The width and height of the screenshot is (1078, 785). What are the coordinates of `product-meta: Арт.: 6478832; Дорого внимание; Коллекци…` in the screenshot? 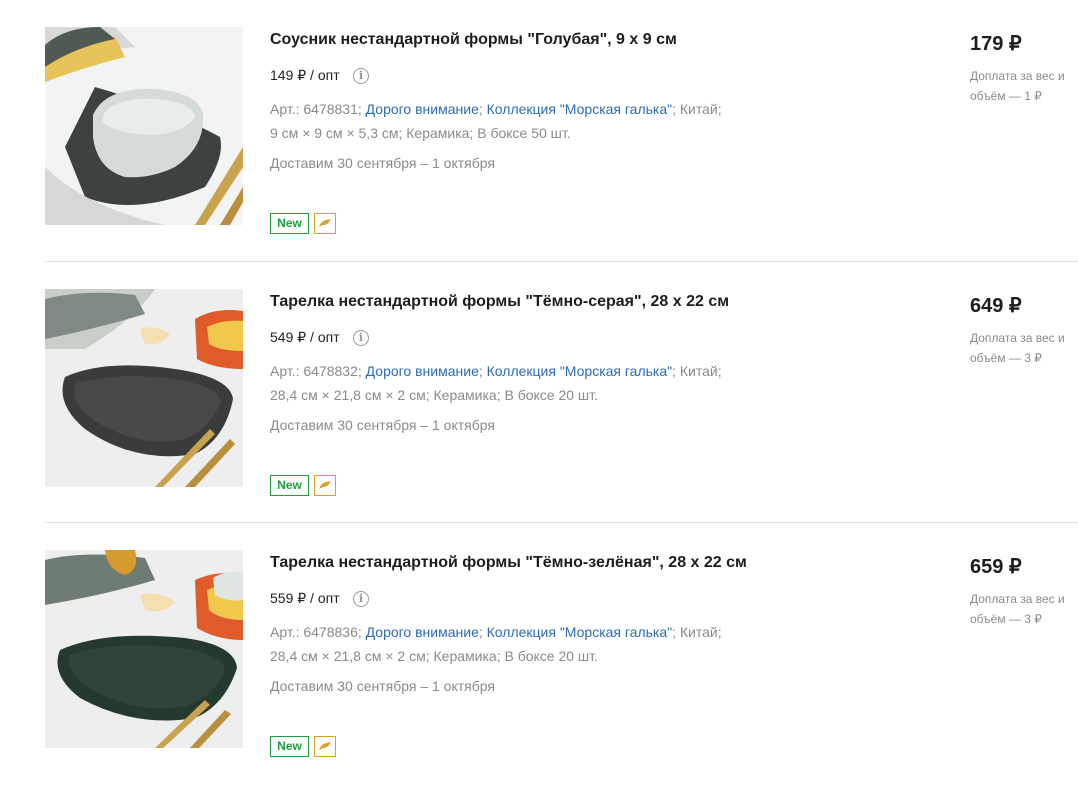 It's located at (496, 383).